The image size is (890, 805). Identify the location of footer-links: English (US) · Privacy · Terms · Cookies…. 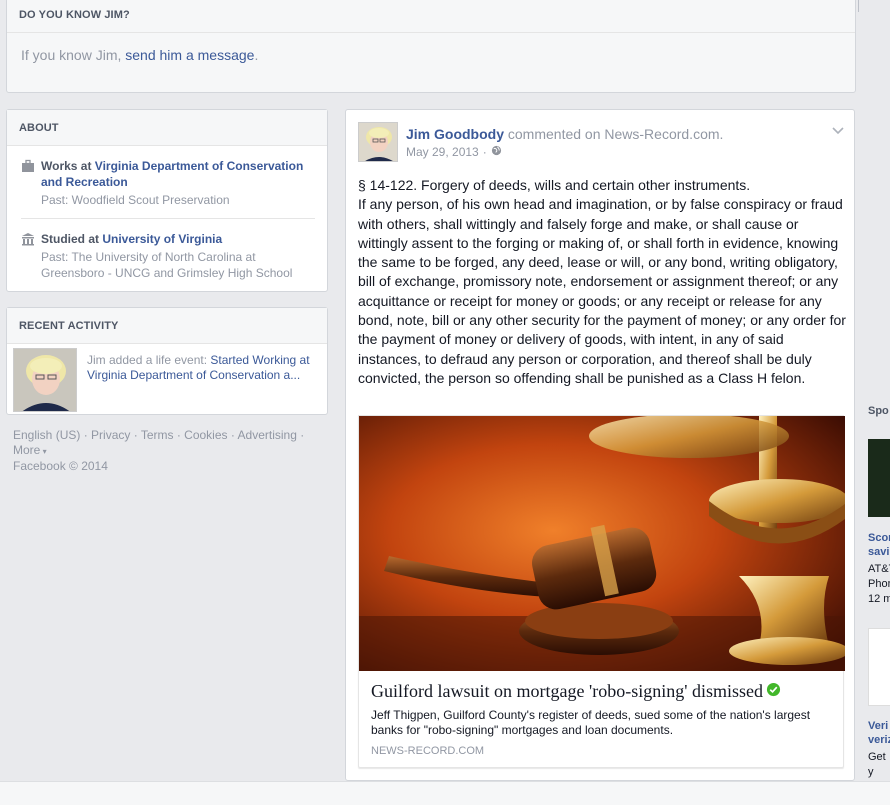
(159, 442).